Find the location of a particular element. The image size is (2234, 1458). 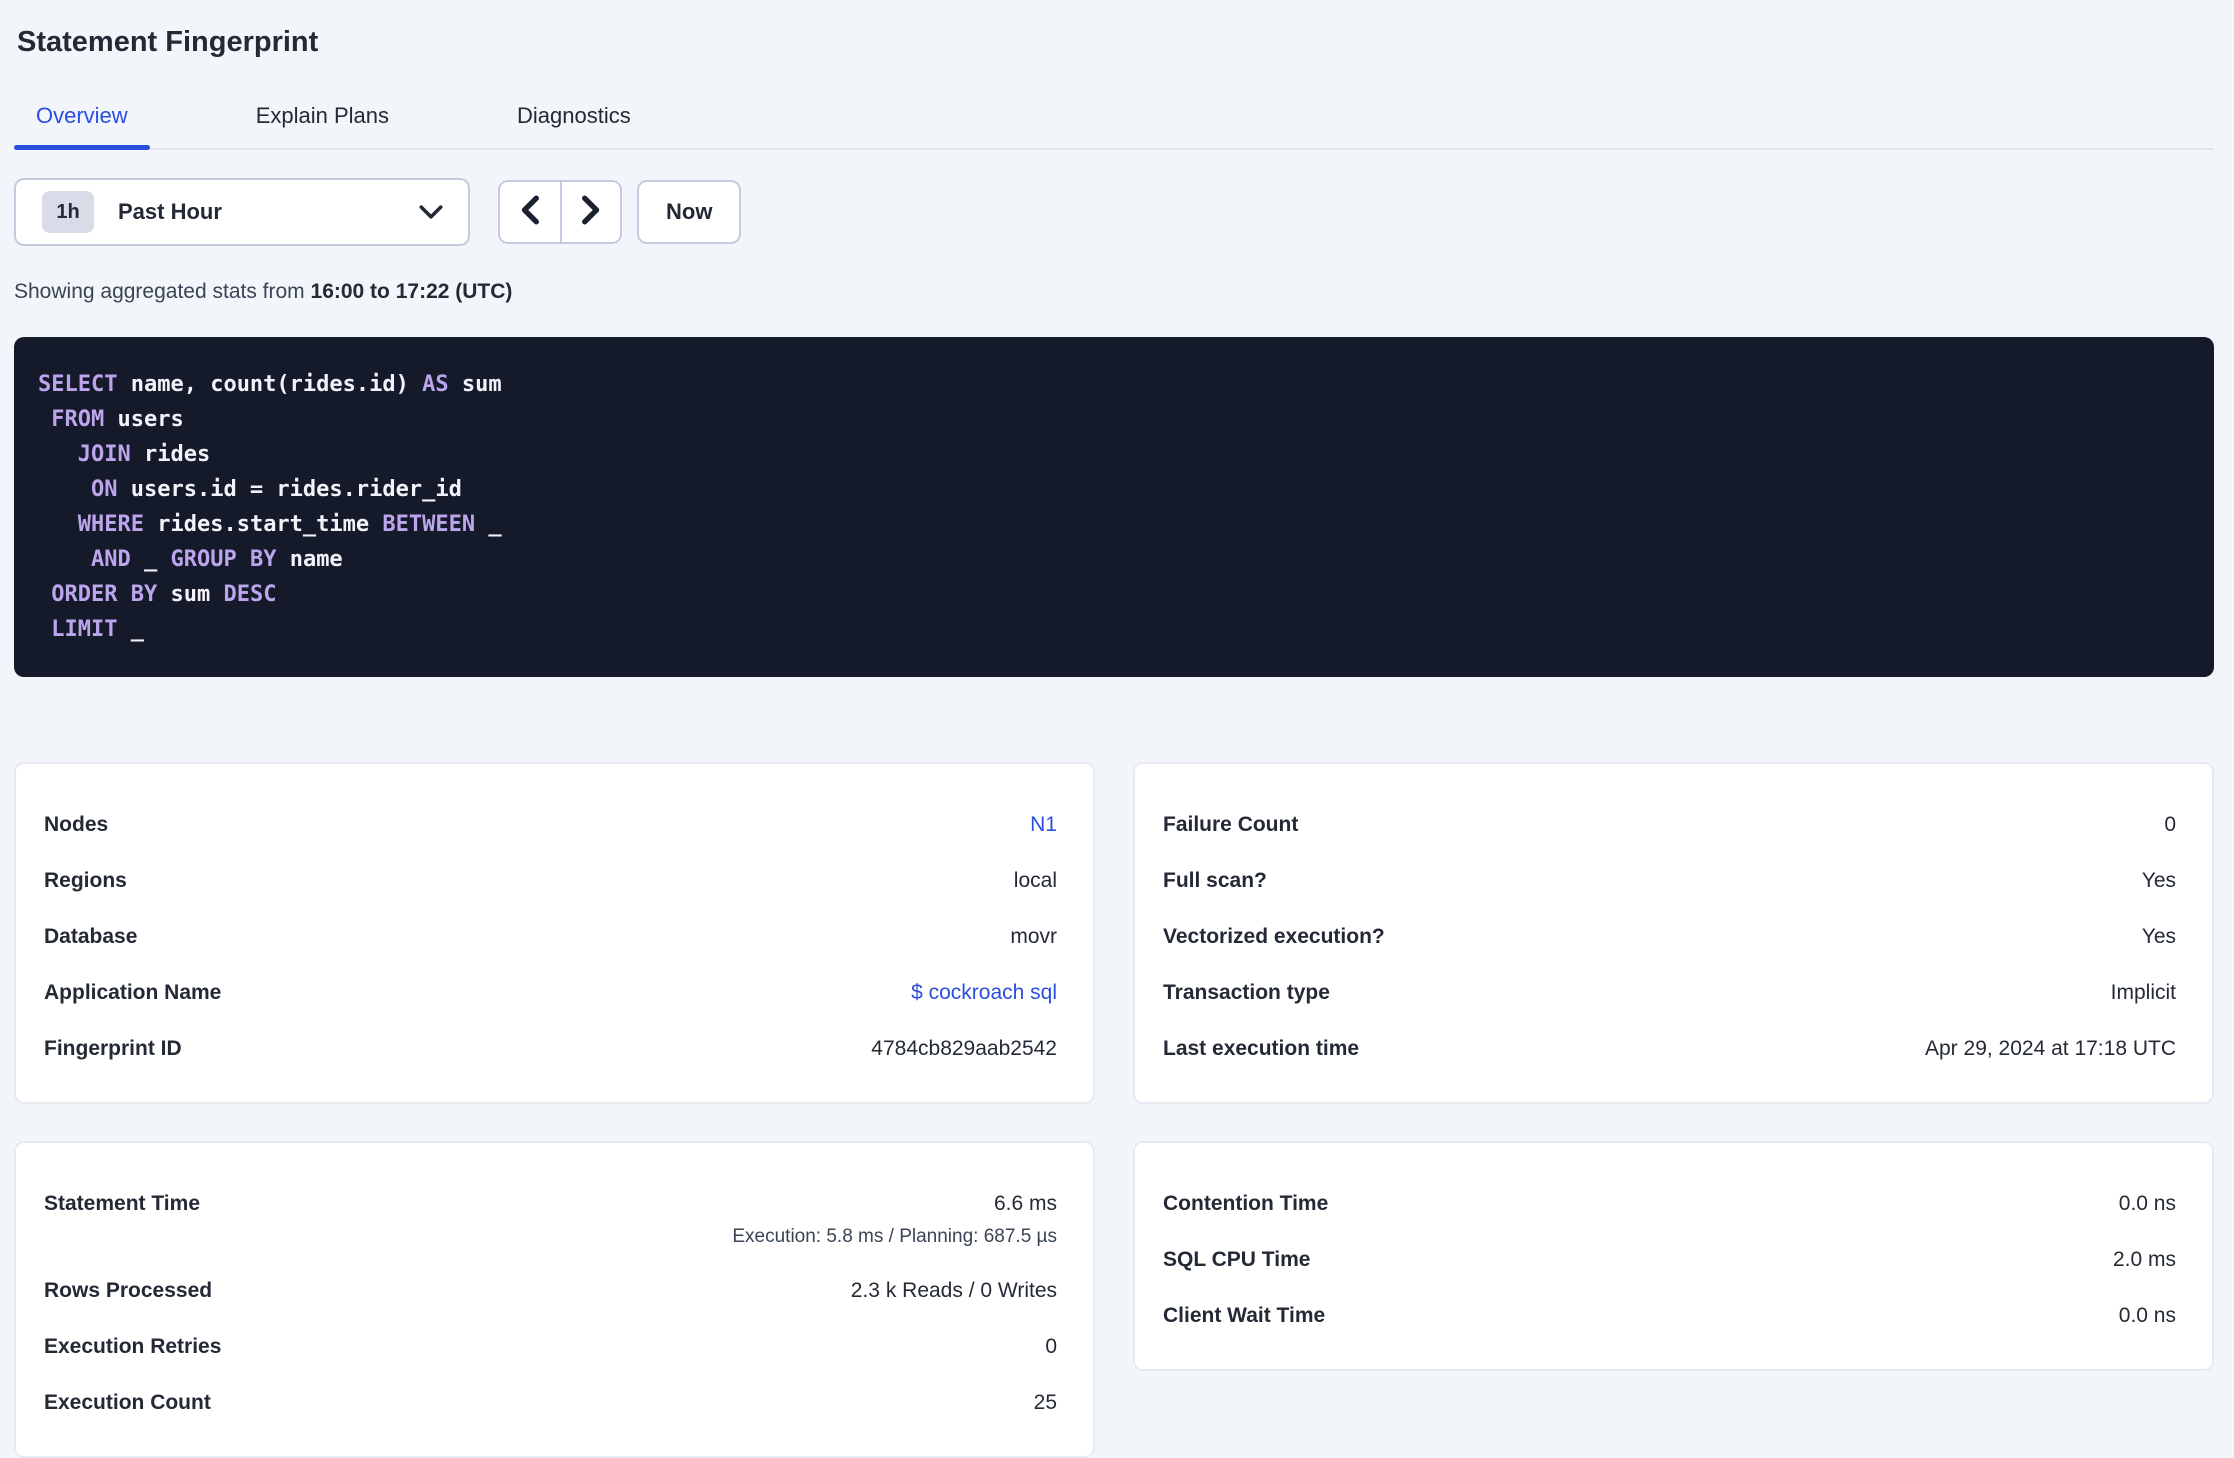

kv-value: Implicit is located at coordinates (2143, 992).